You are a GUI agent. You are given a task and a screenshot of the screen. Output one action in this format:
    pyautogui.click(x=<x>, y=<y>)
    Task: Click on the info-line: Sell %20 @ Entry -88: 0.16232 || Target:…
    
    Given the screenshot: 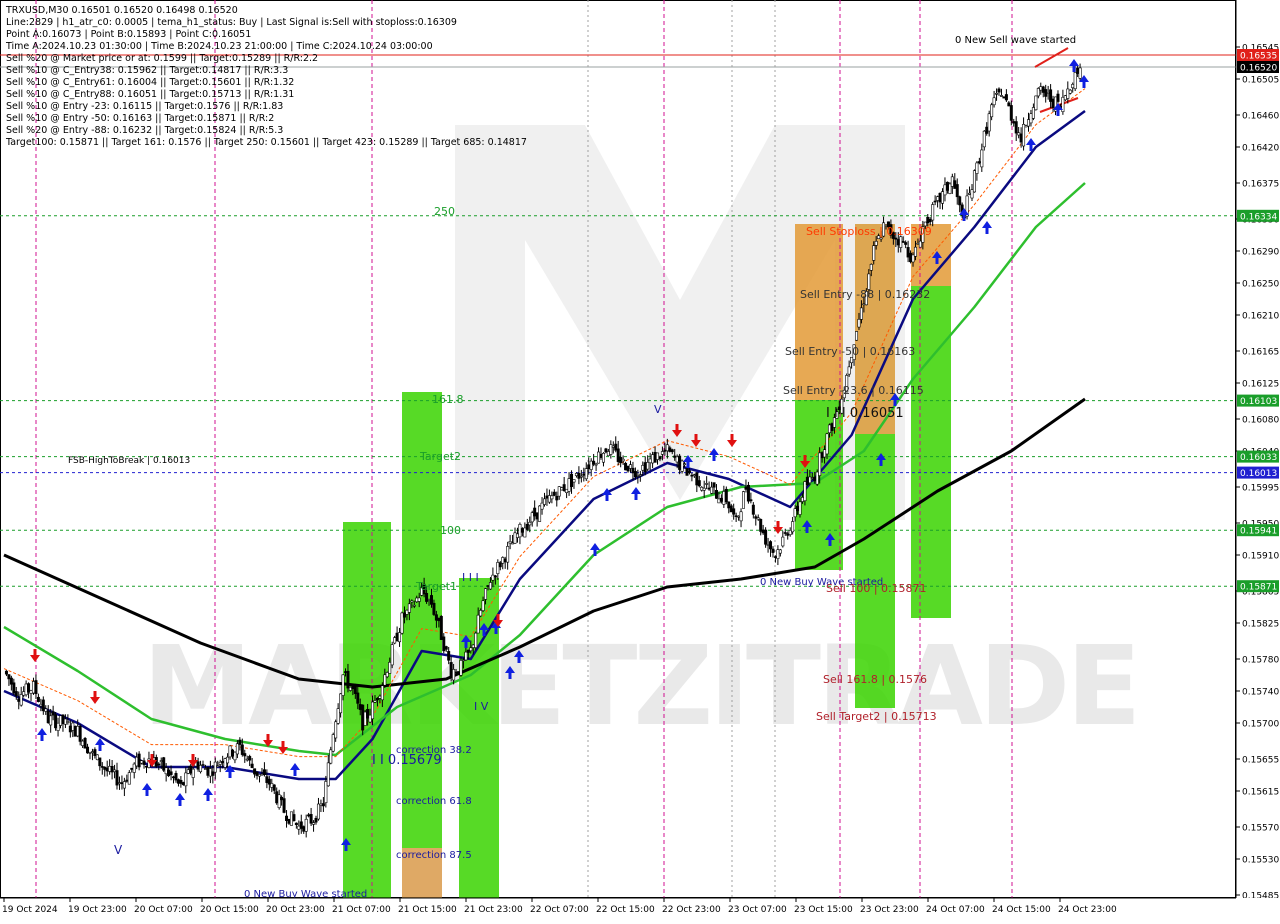 What is the action you would take?
    pyautogui.click(x=145, y=130)
    